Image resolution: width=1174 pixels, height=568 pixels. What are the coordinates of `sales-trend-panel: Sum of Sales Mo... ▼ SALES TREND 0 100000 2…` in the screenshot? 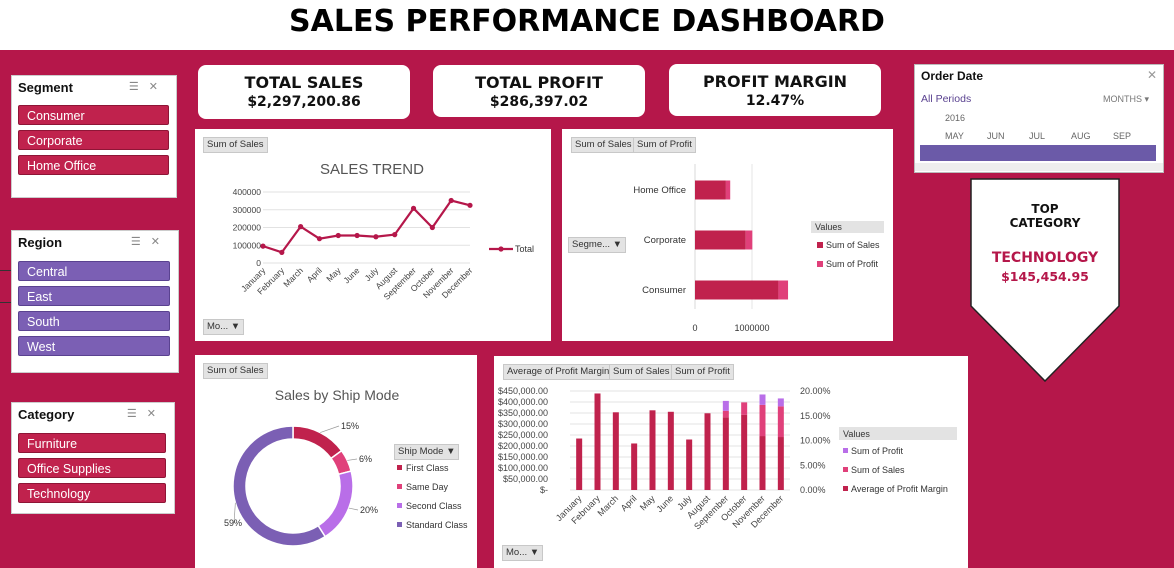 It's located at (373, 235).